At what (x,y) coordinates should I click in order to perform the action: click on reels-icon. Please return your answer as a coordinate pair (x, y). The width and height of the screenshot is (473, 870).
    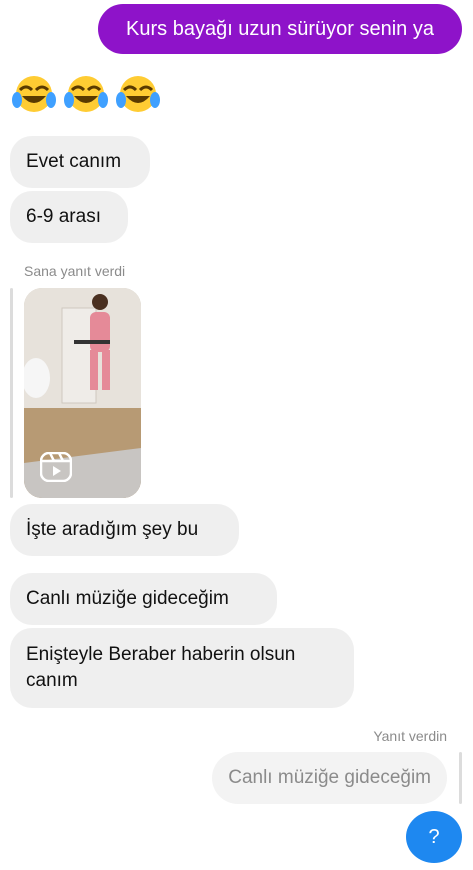
    Looking at the image, I should click on (56, 467).